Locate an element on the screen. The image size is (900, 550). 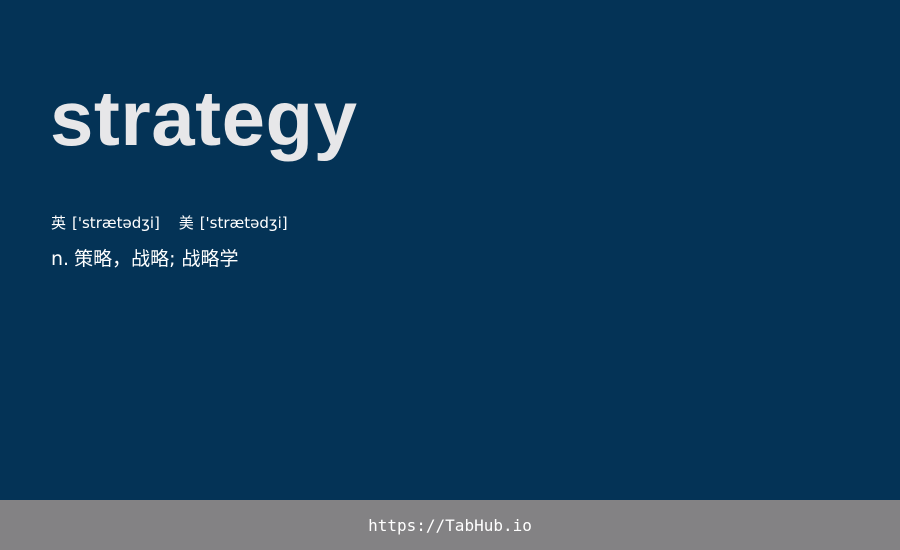
tabhub-link: https://TabHub.io is located at coordinates (450, 525).